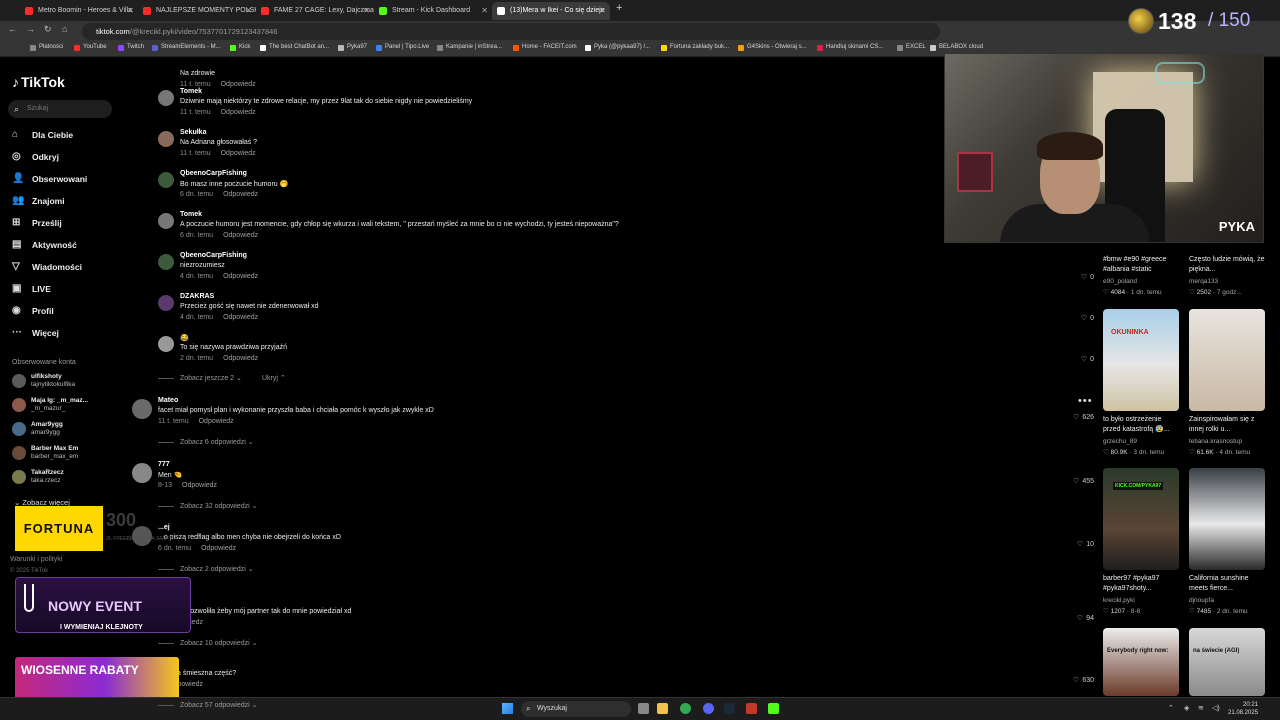 Image resolution: width=1280 pixels, height=720 pixels. Describe the element at coordinates (164, 527) in the screenshot. I see `comment-author: ...ej` at that location.